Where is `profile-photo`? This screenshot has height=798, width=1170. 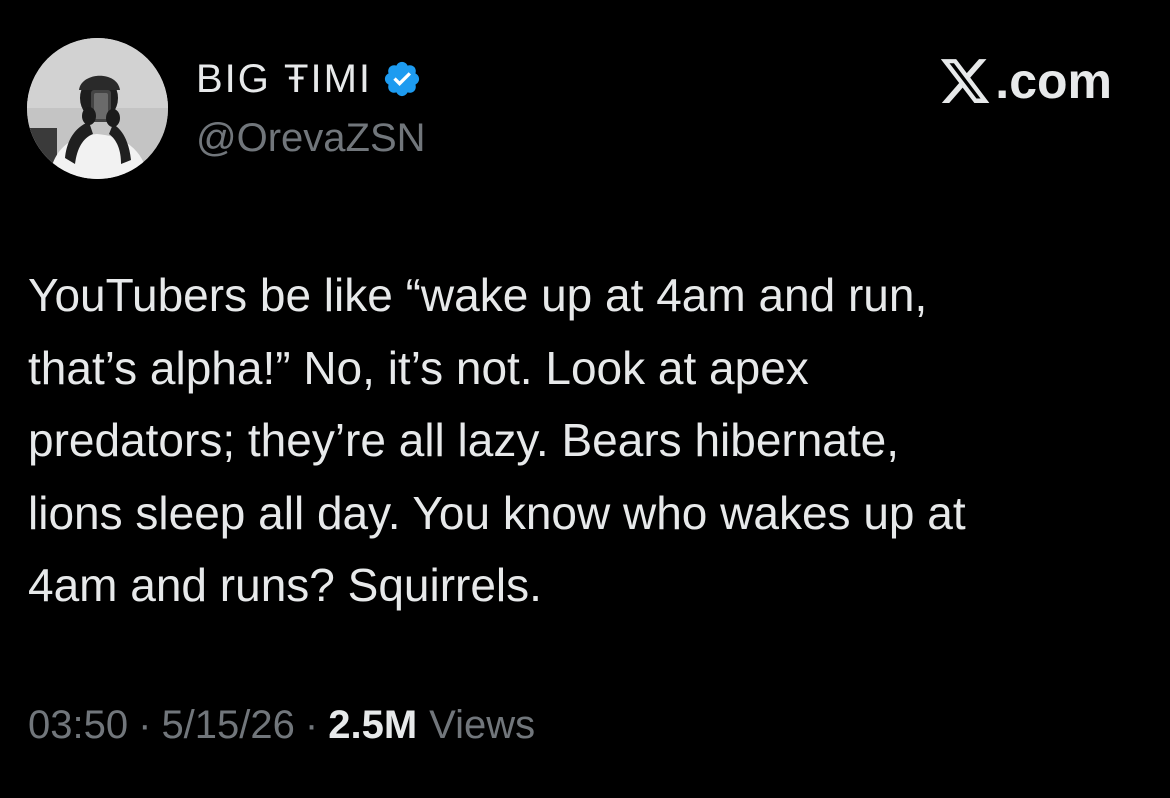 profile-photo is located at coordinates (97, 108).